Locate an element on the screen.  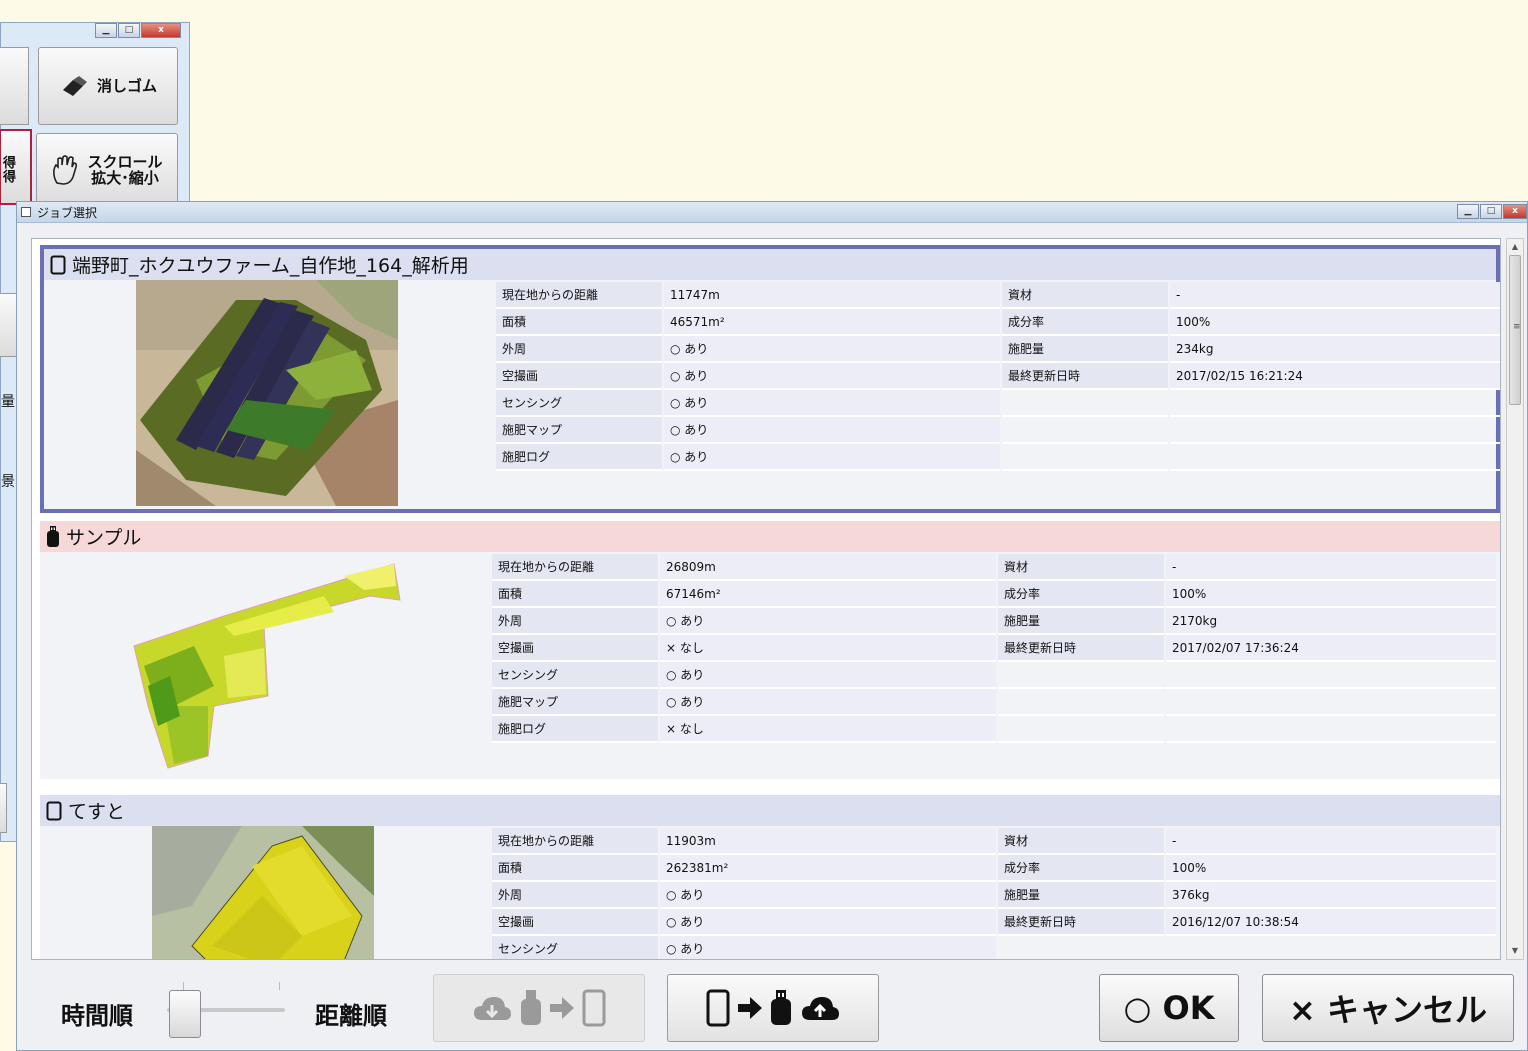
download-to-device-button is located at coordinates (539, 1008).